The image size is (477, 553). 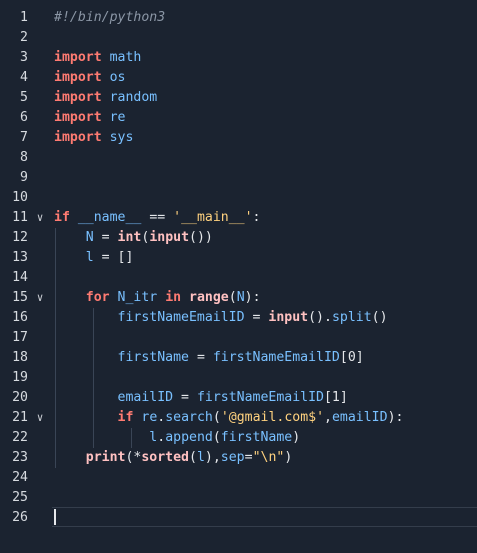 I want to click on code-line: 14, so click(x=238, y=278).